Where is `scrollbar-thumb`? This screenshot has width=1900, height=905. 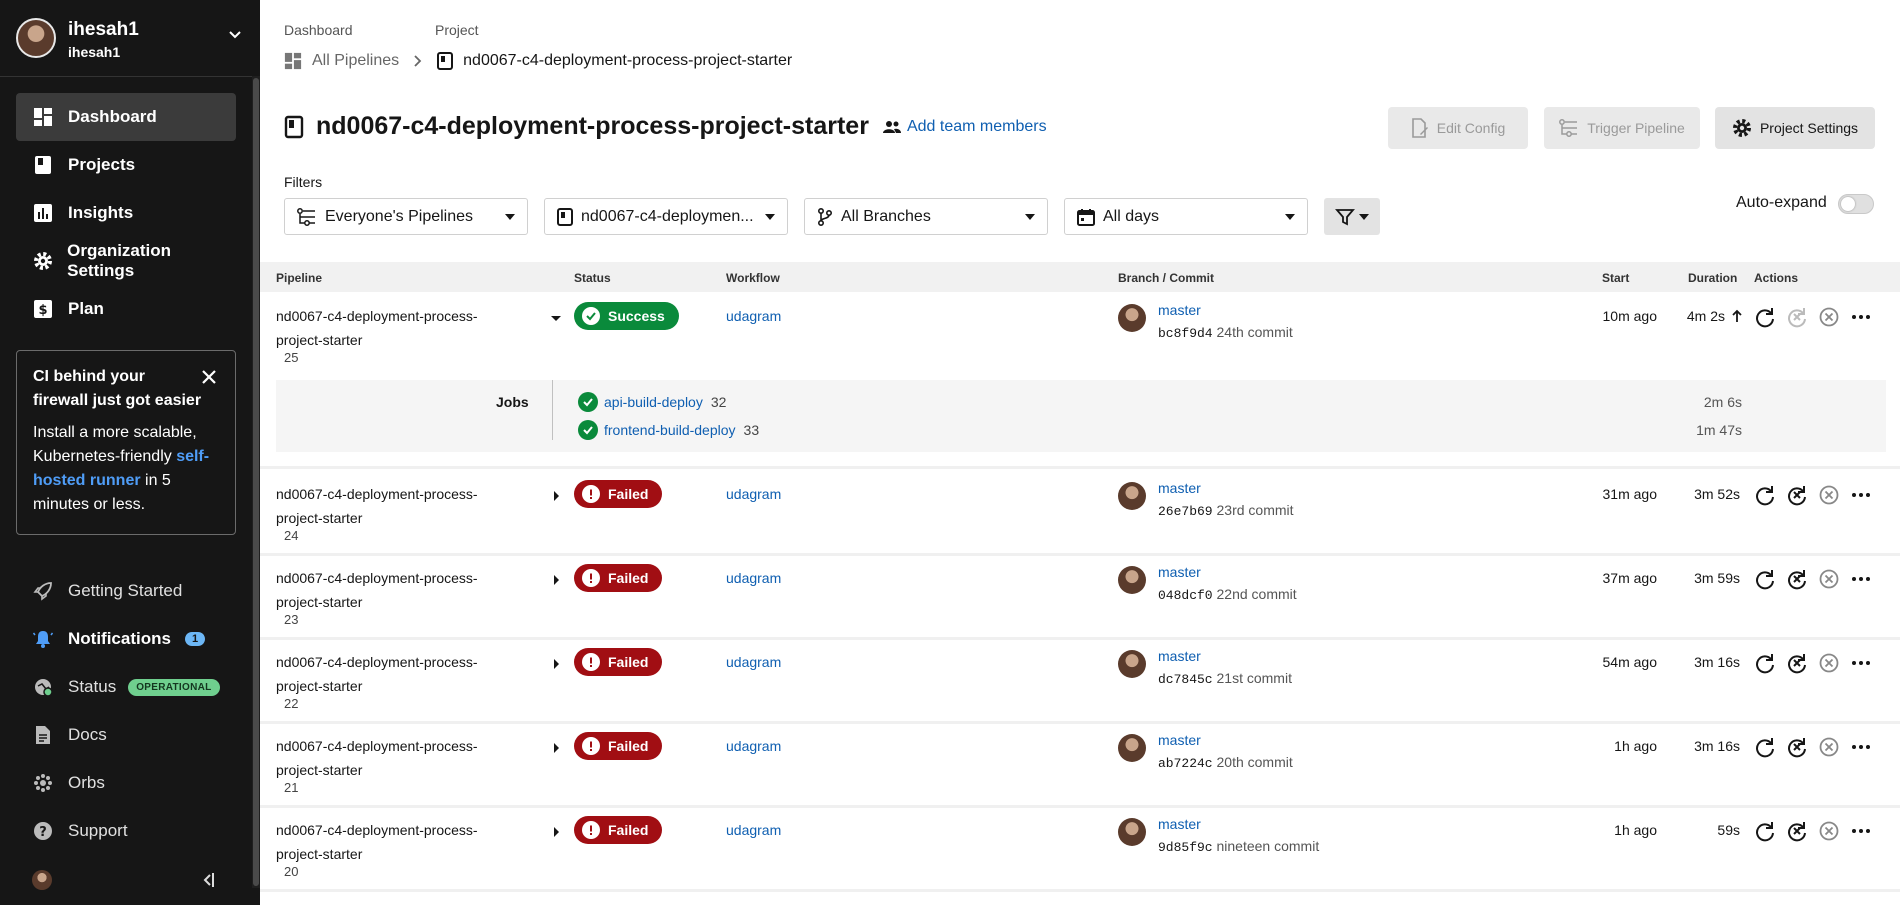
scrollbar-thumb is located at coordinates (256, 482).